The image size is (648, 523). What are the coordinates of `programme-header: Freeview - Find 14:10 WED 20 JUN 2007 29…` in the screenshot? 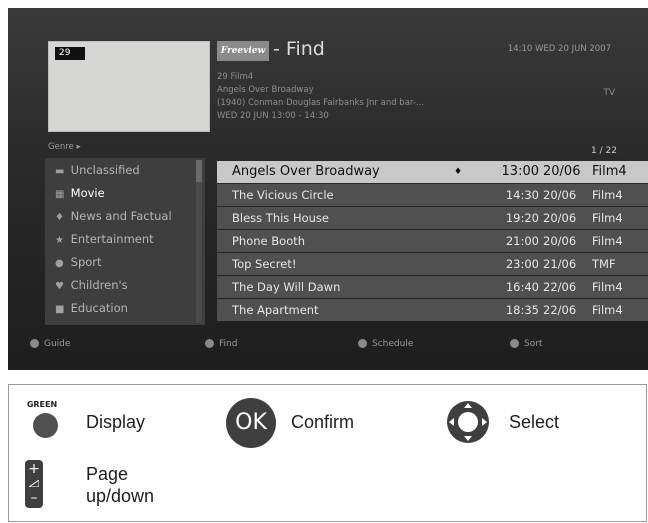 It's located at (427, 93).